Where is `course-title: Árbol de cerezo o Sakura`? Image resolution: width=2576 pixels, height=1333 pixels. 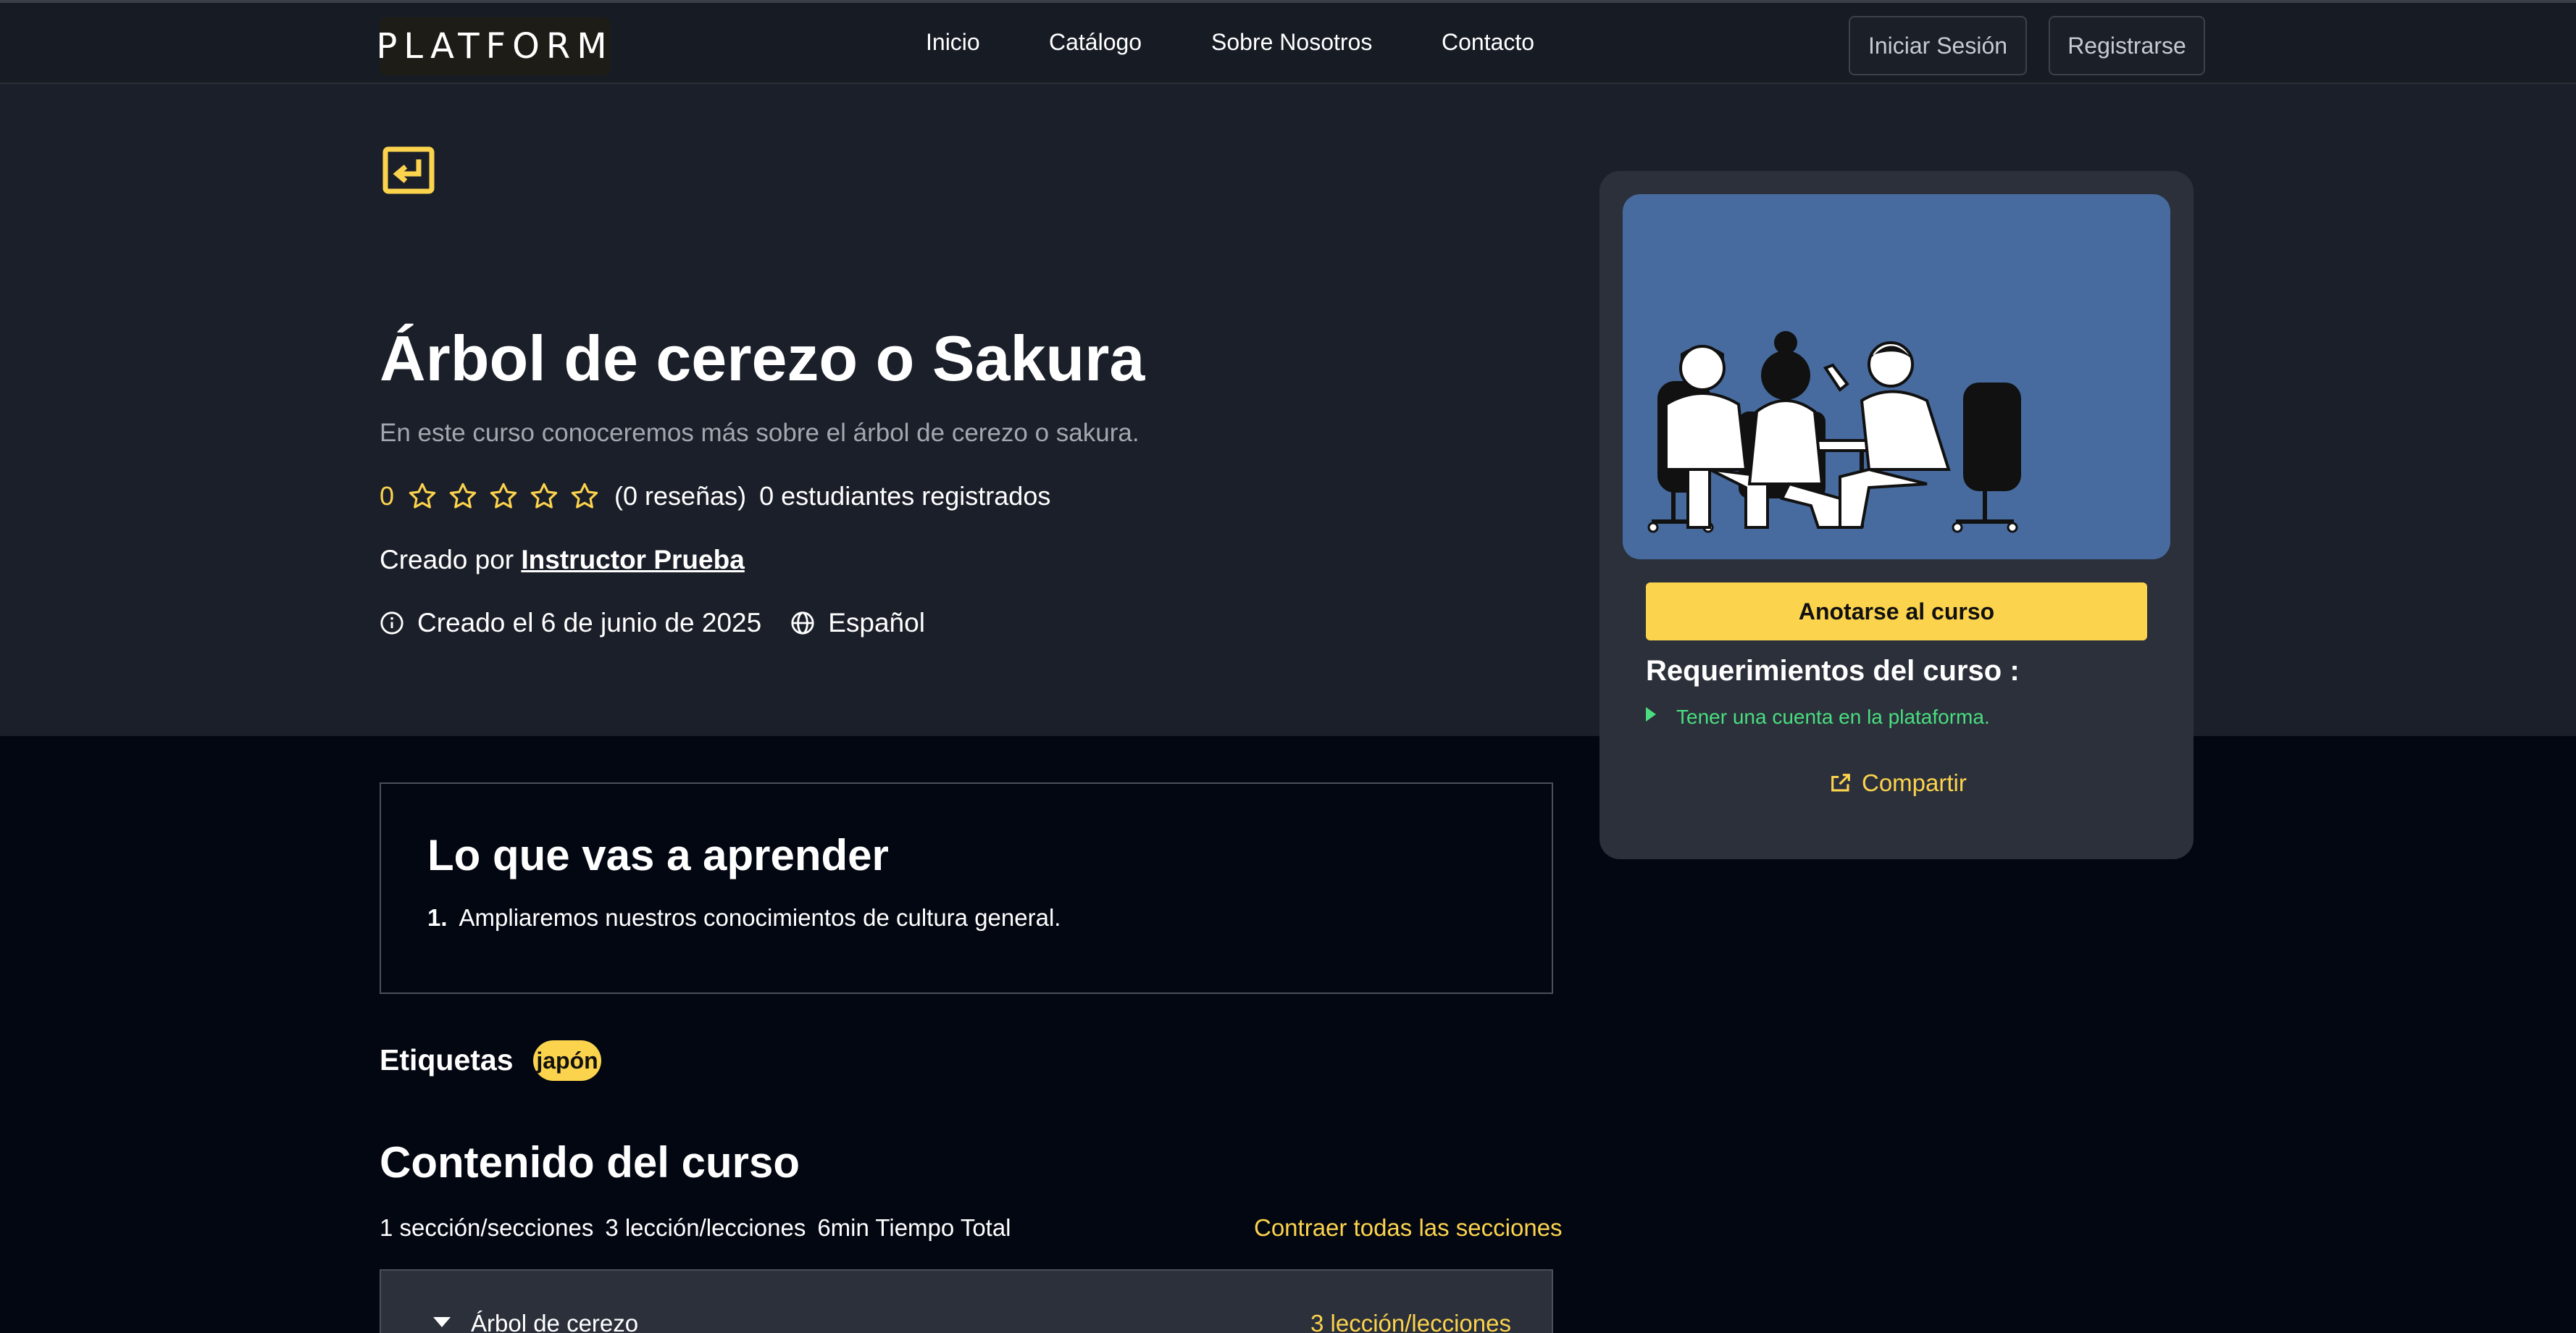 course-title: Árbol de cerezo o Sakura is located at coordinates (762, 358).